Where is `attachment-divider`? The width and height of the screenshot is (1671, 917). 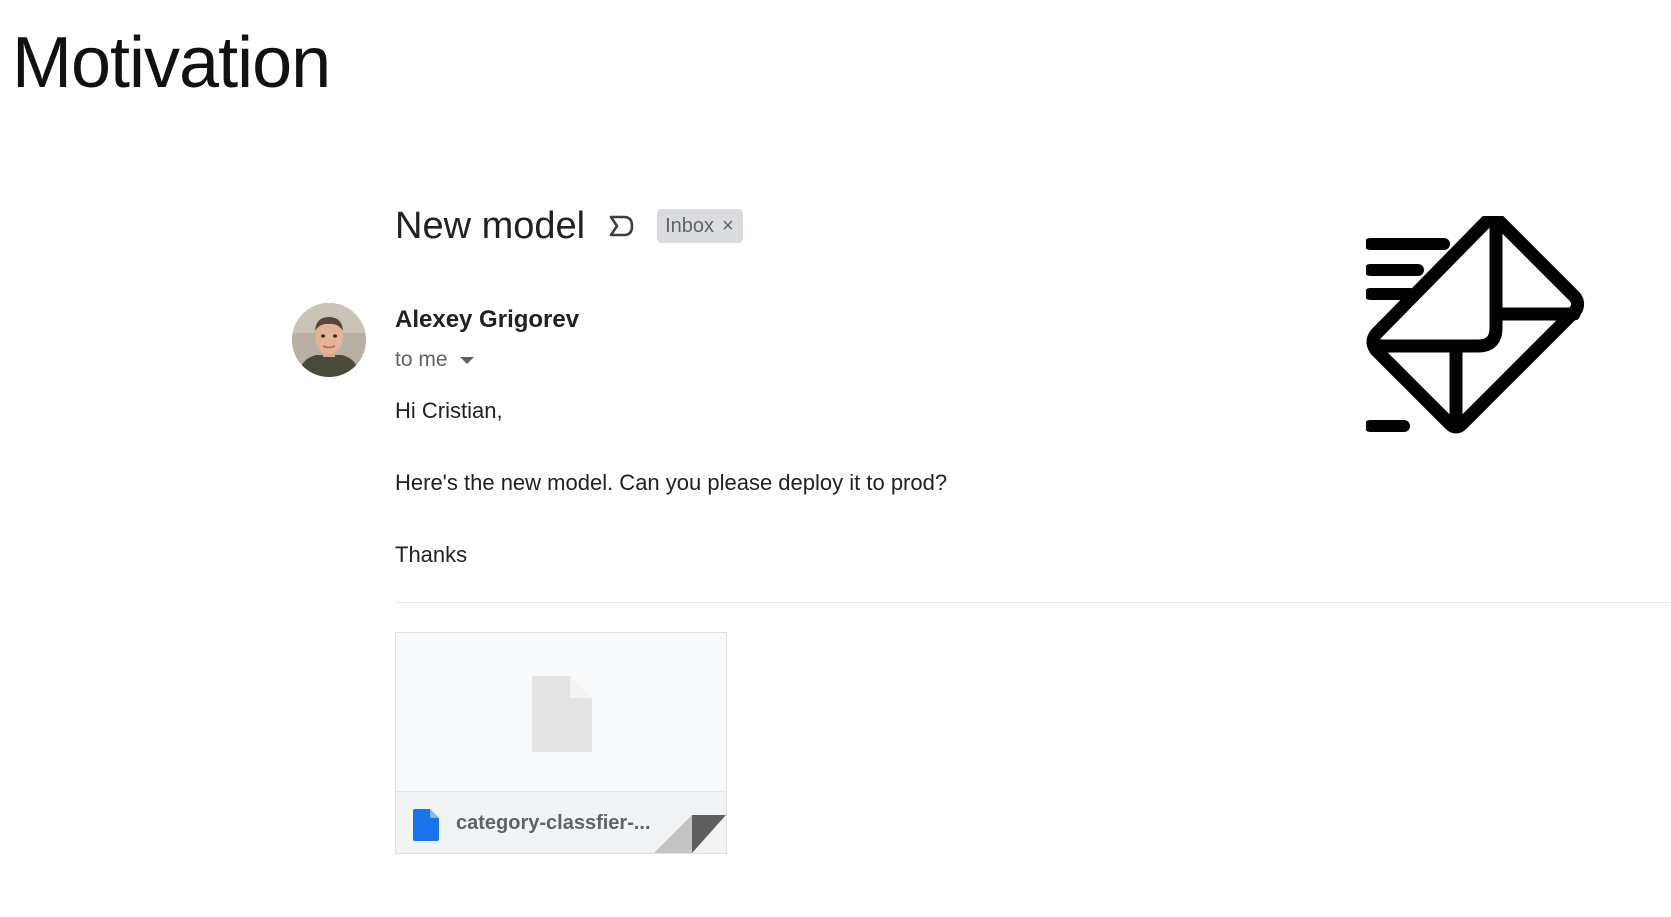 attachment-divider is located at coordinates (1033, 602).